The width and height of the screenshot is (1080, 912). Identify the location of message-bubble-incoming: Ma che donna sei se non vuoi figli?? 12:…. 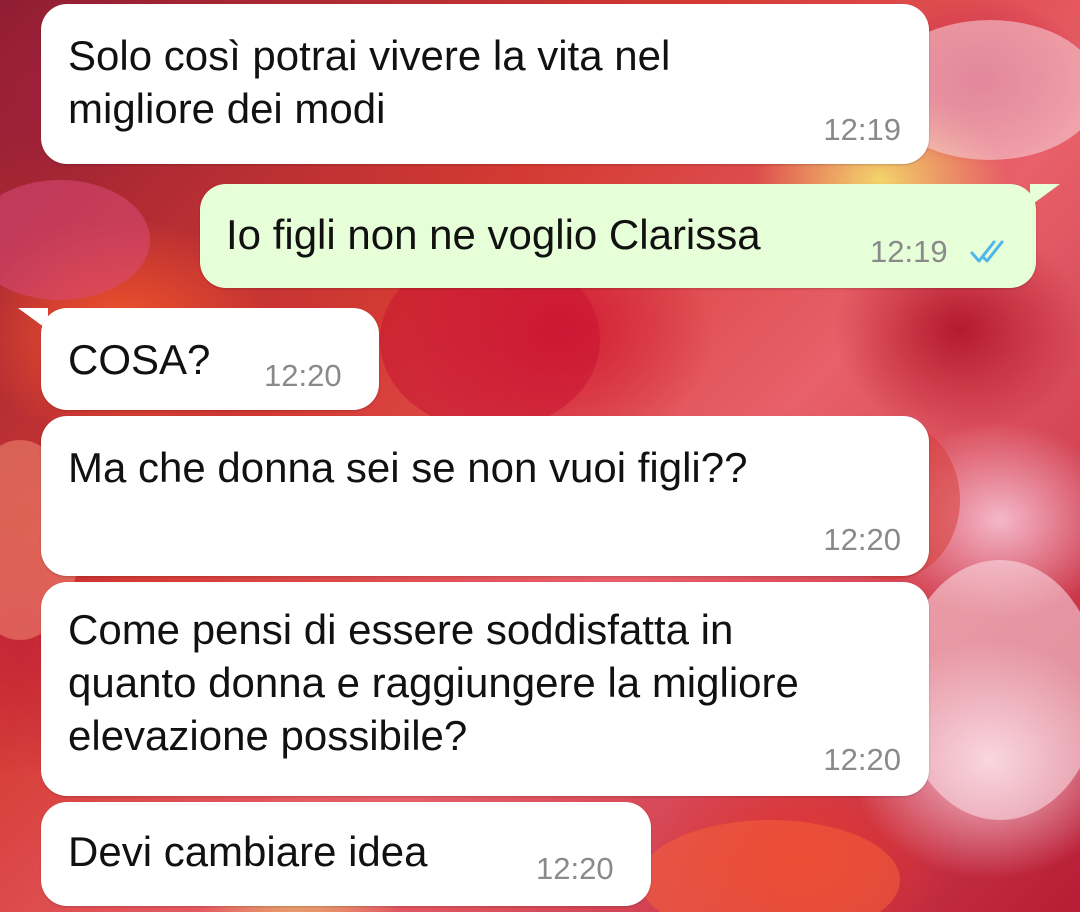
(485, 496).